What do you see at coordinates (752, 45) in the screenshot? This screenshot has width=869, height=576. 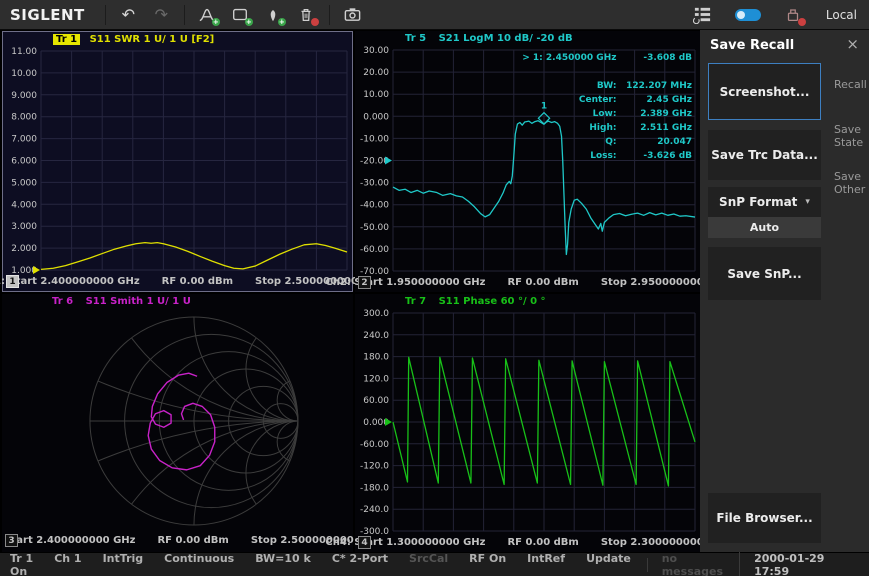 I see `menu-title: Save Recall` at bounding box center [752, 45].